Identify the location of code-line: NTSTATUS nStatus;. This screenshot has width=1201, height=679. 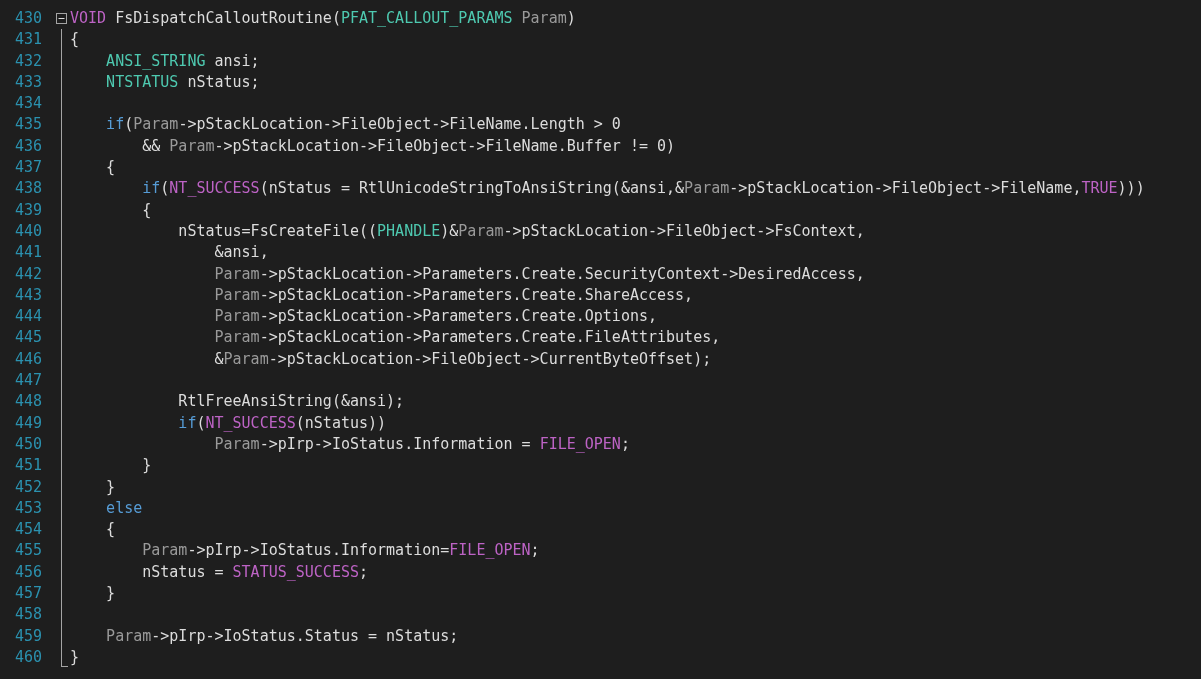
(183, 82).